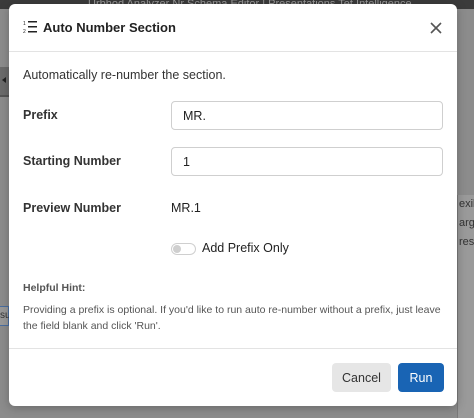 The height and width of the screenshot is (418, 474). Describe the element at coordinates (466, 242) in the screenshot. I see `background-right-line: res.` at that location.